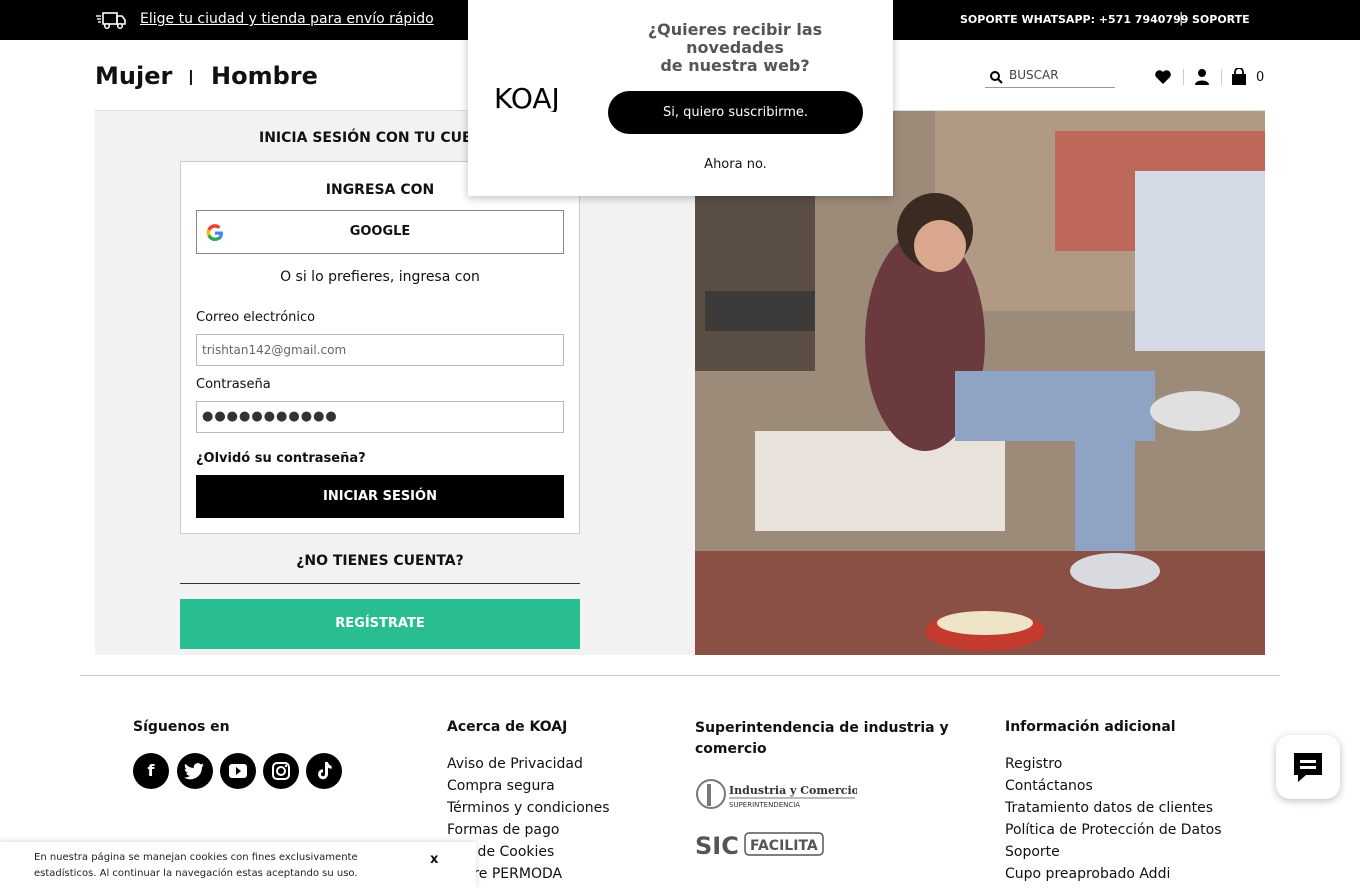  I want to click on wishlist-heart-icon, so click(1163, 77).